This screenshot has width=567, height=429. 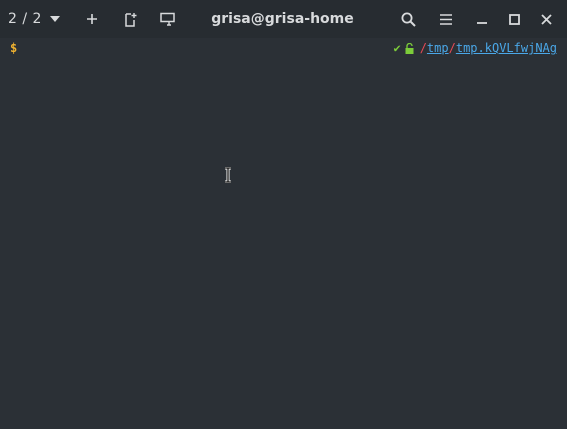 What do you see at coordinates (14, 48) in the screenshot?
I see `prompt-symbol: $` at bounding box center [14, 48].